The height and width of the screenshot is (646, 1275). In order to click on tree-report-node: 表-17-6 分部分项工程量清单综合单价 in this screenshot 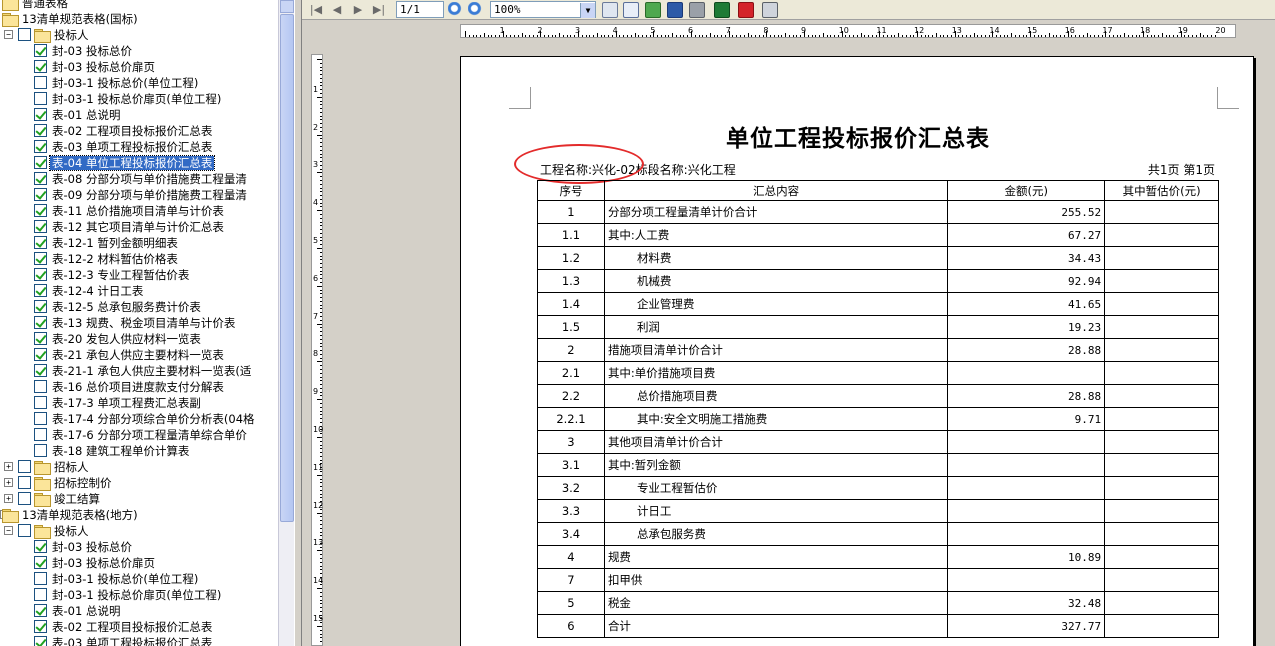, I will do `click(139, 435)`.